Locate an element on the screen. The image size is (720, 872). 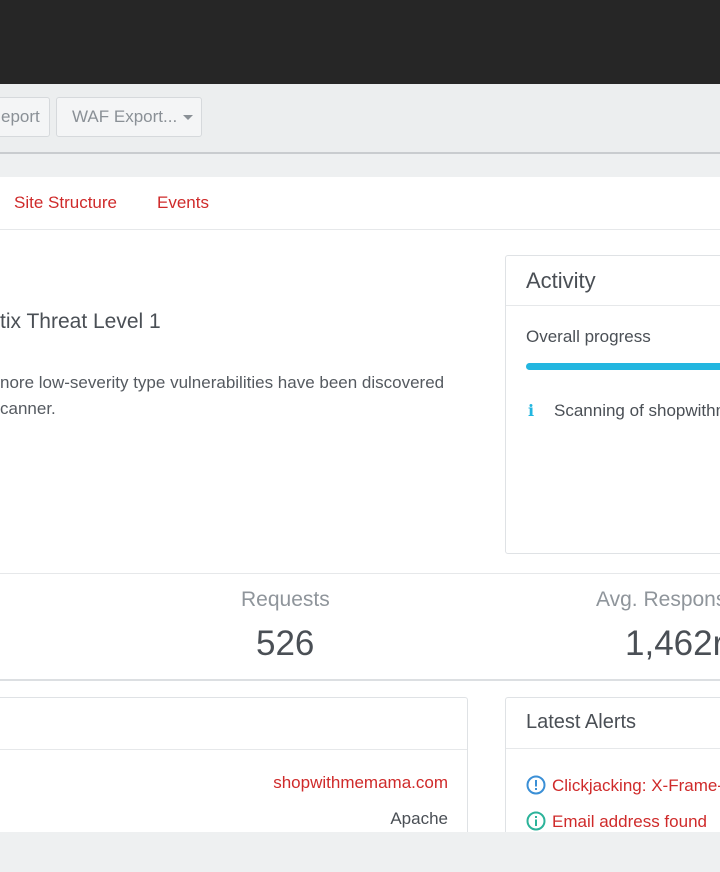
overall-progress-fill is located at coordinates (623, 366).